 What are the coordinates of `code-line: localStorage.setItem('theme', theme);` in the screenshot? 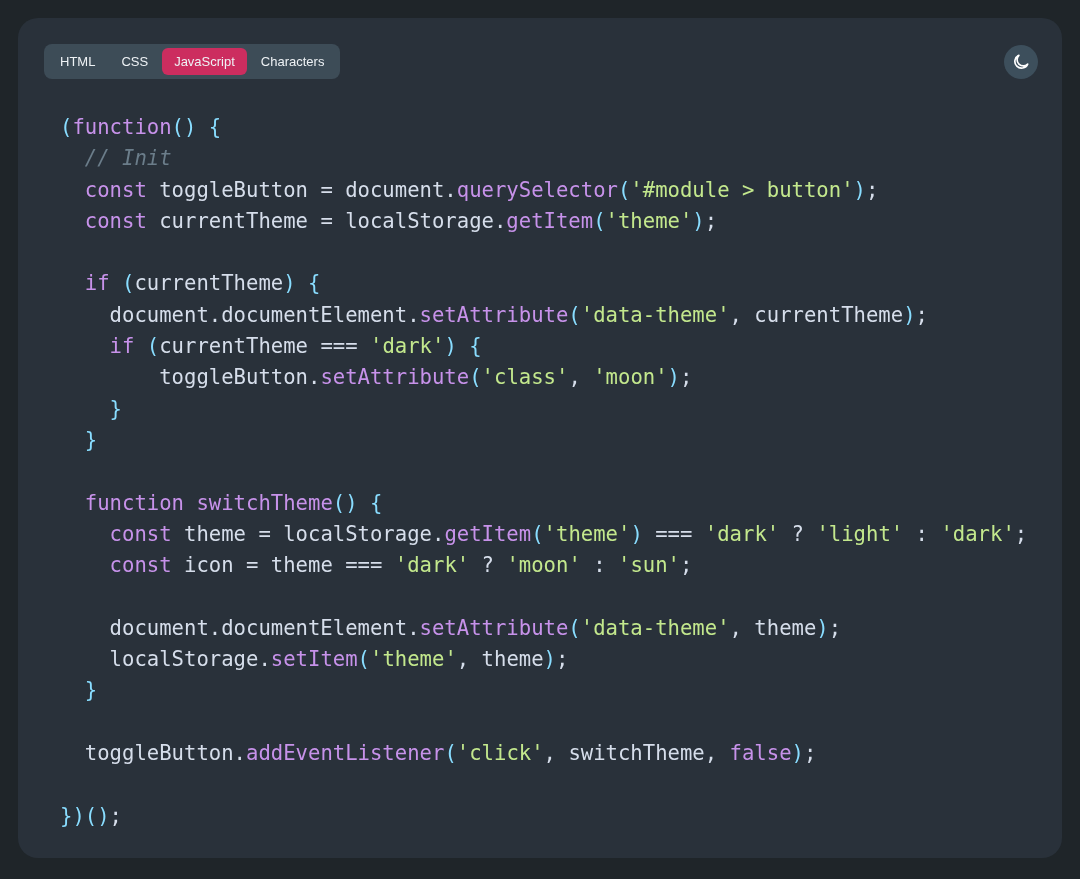 It's located at (338, 660).